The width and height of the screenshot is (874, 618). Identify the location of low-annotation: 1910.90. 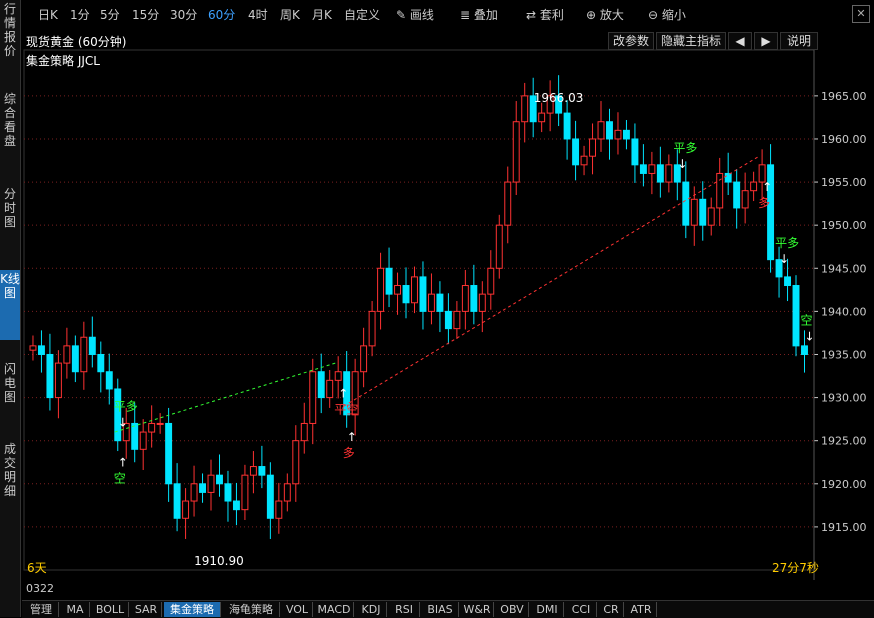
(219, 561).